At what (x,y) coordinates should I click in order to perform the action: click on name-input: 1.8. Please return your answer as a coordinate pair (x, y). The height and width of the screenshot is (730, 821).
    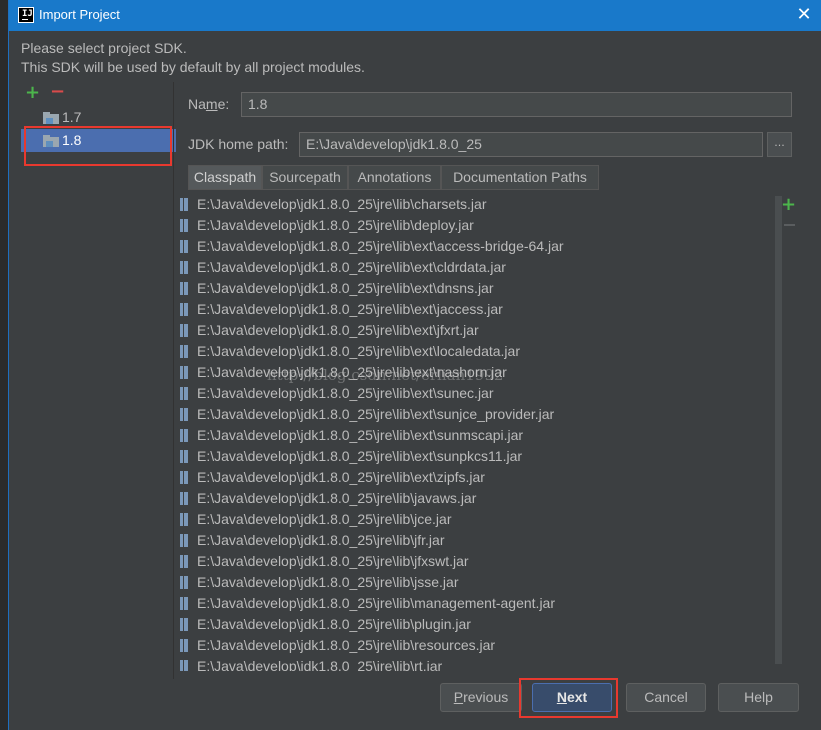
    Looking at the image, I should click on (516, 104).